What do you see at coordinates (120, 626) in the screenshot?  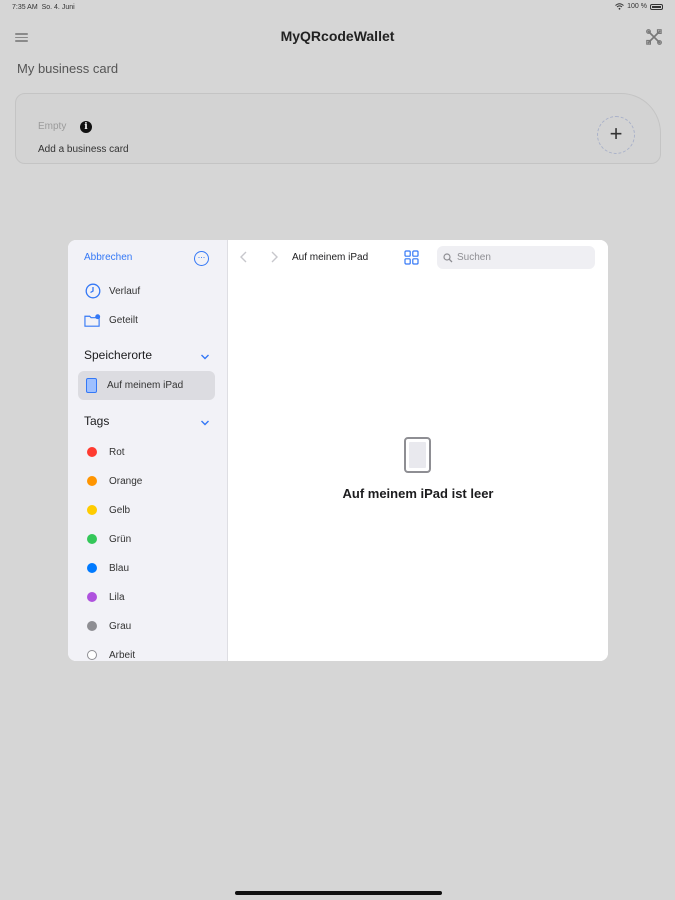 I see `tag-label: Grau` at bounding box center [120, 626].